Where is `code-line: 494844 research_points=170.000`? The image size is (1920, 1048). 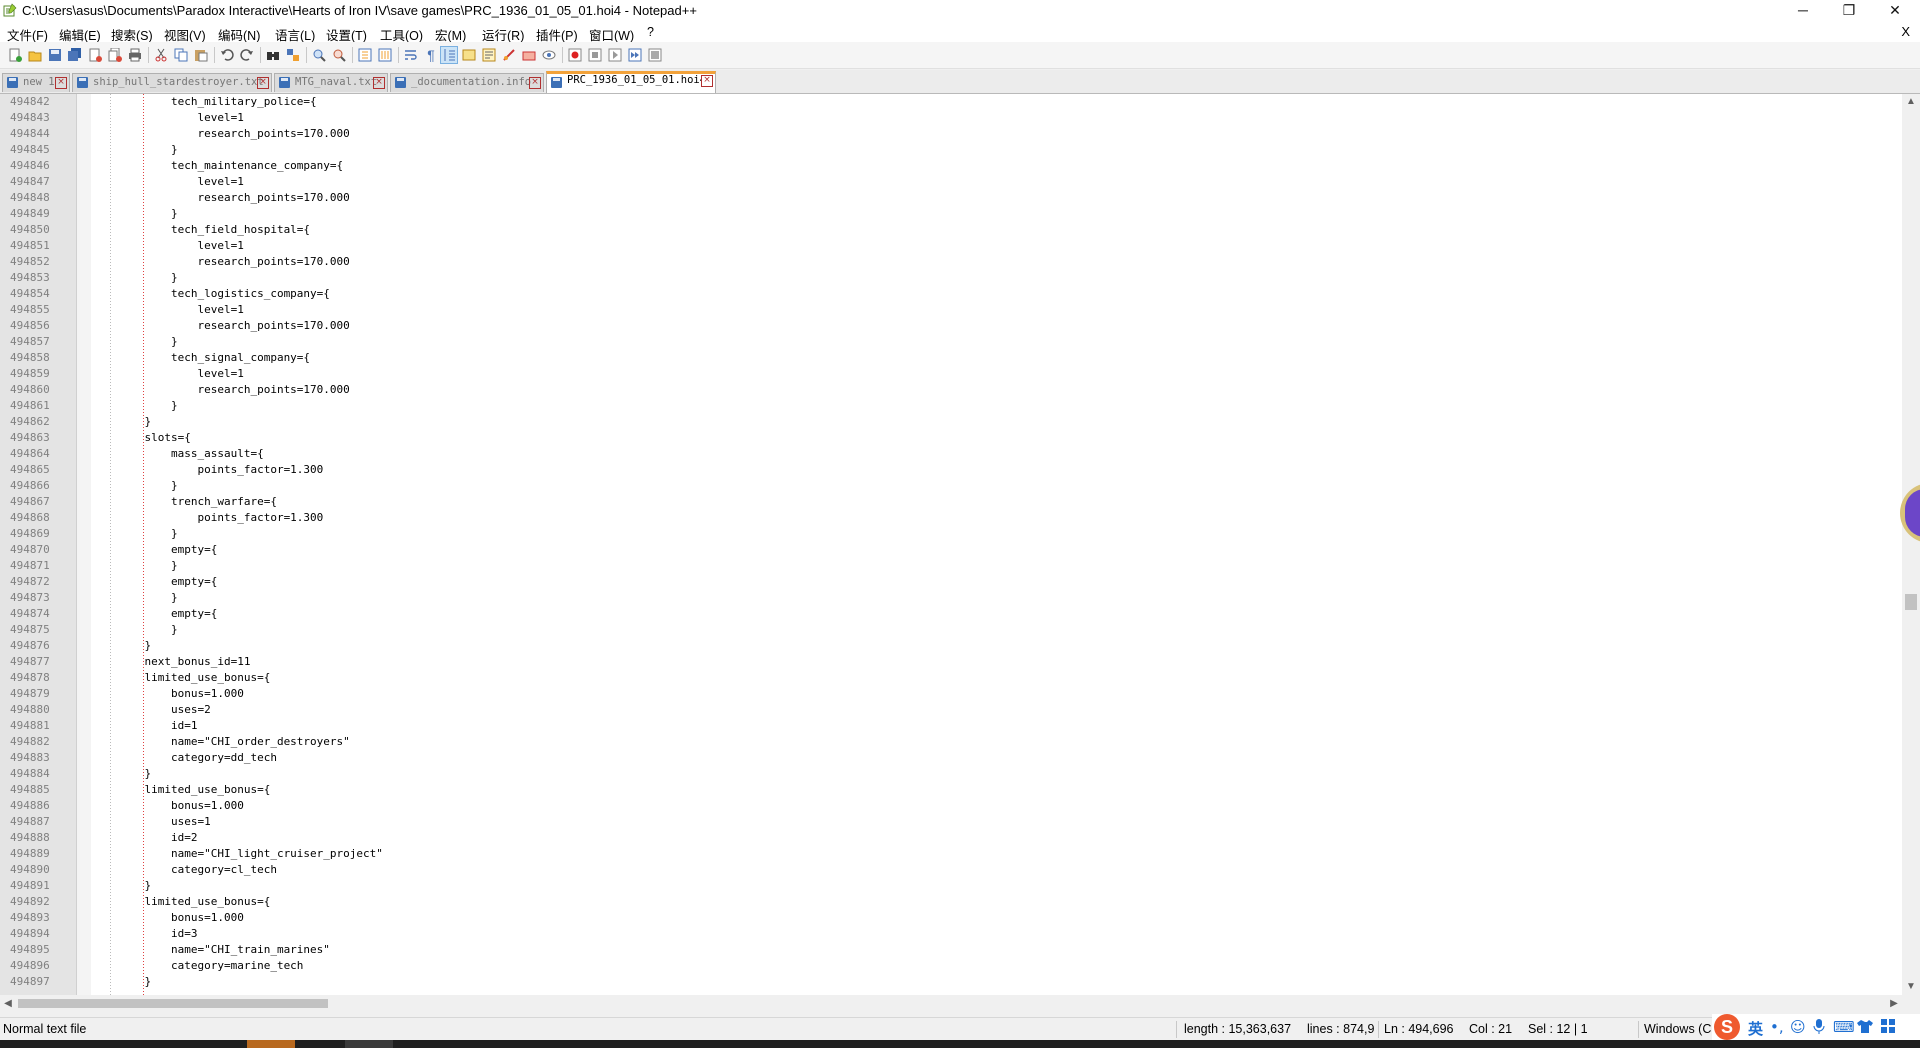
code-line: 494844 research_points=170.000 is located at coordinates (951, 134).